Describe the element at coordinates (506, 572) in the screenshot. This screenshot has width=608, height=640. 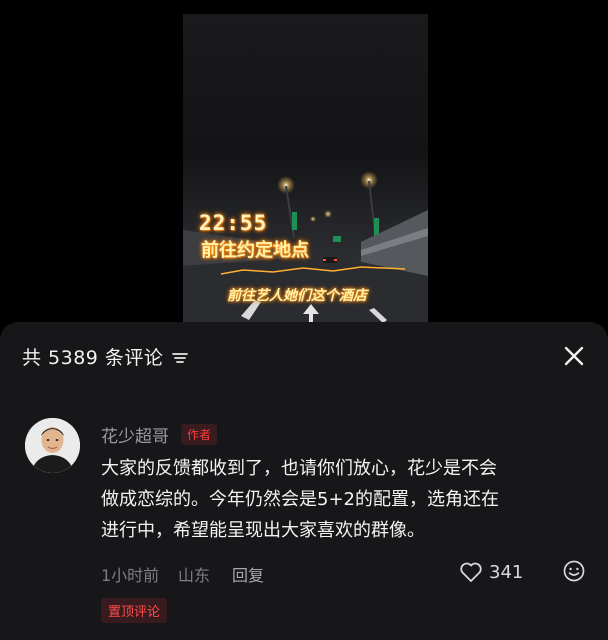
I see `like-count: 341` at that location.